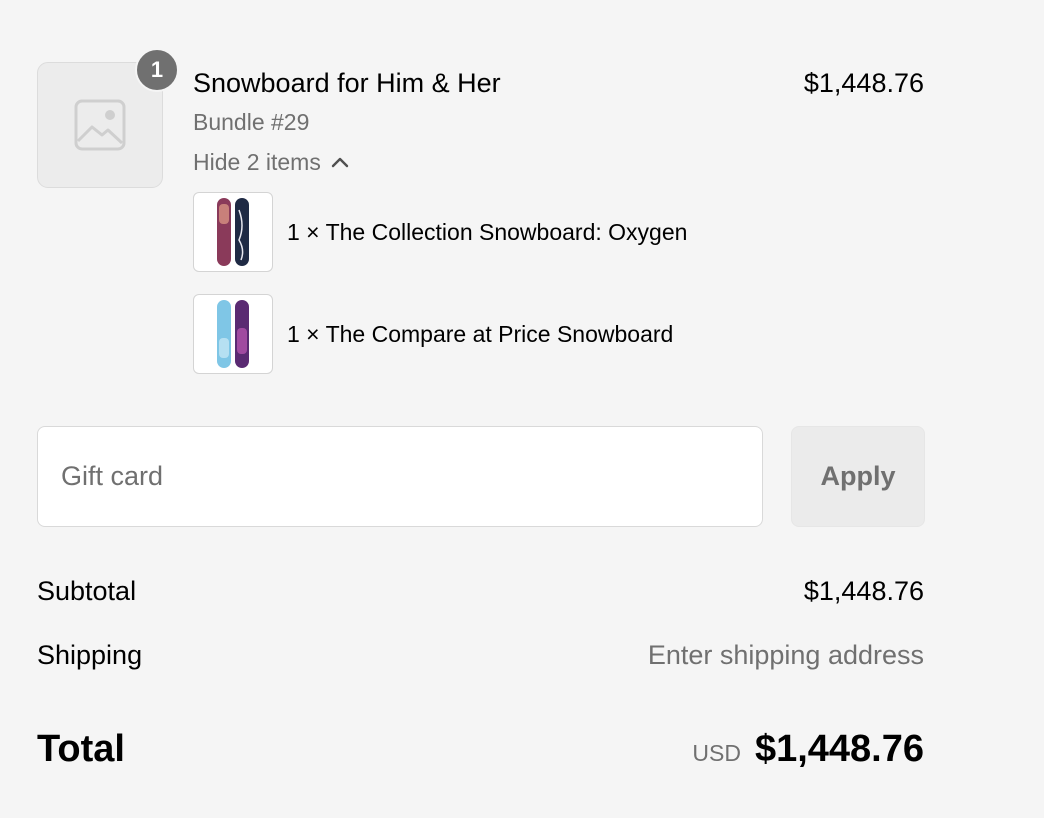  What do you see at coordinates (347, 83) in the screenshot?
I see `product-title: Snowboard for Him & Her` at bounding box center [347, 83].